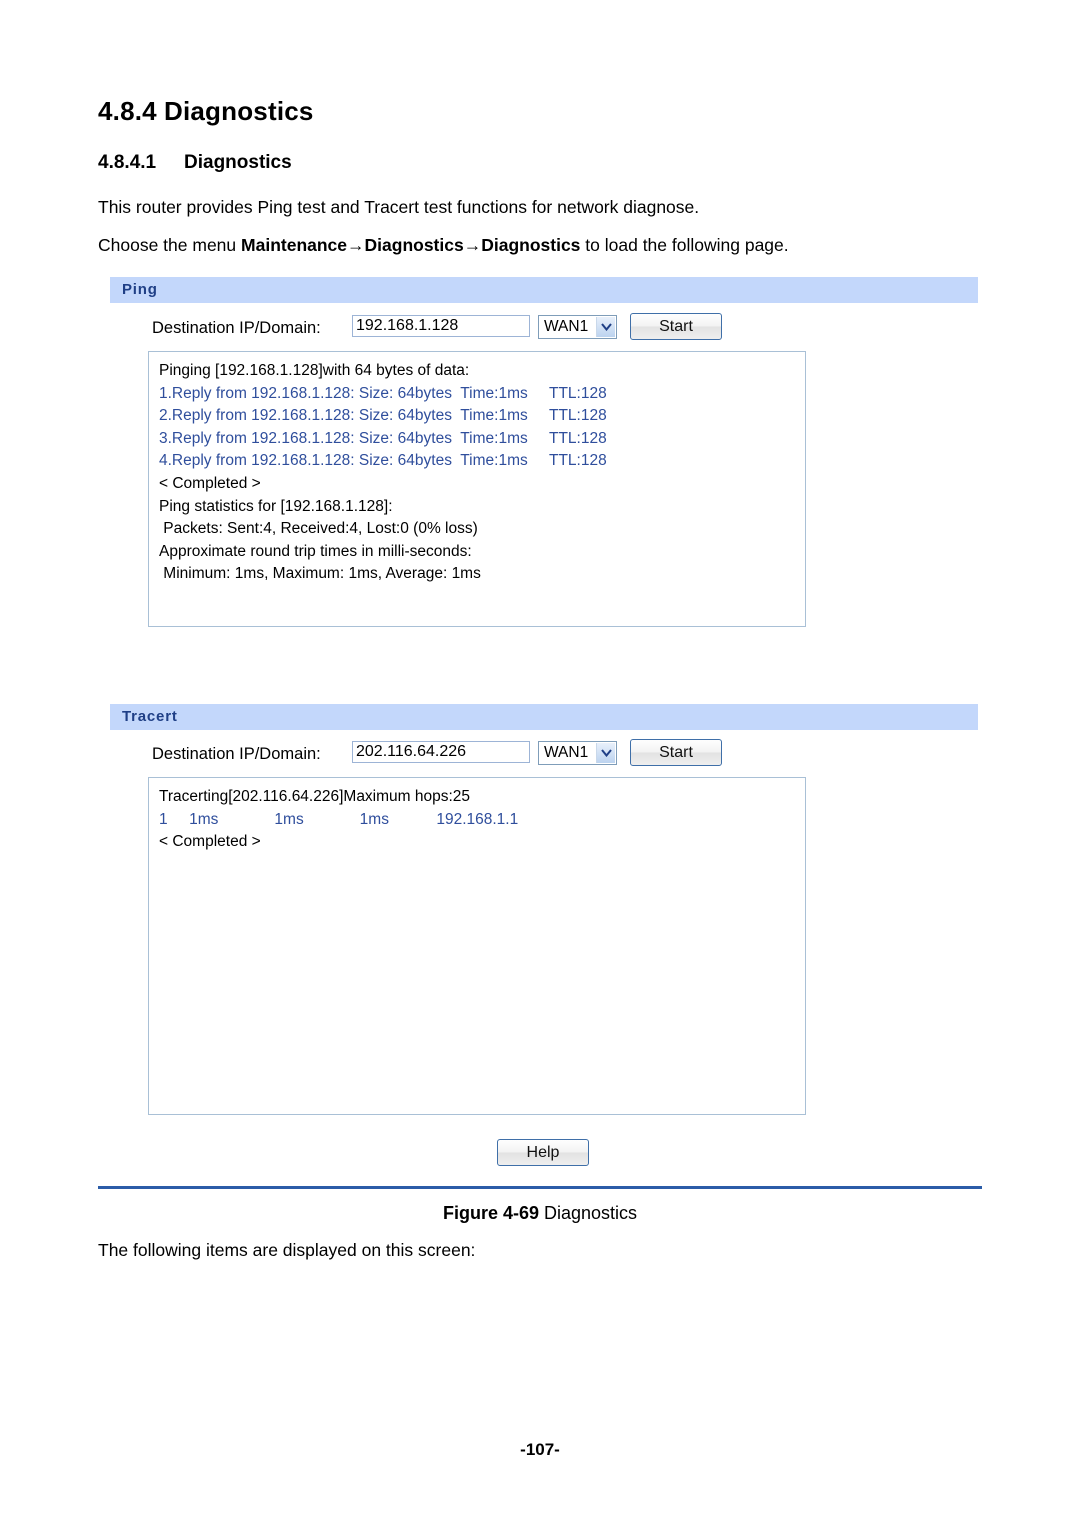  What do you see at coordinates (544, 290) in the screenshot?
I see `ping-panel-header: Ping` at bounding box center [544, 290].